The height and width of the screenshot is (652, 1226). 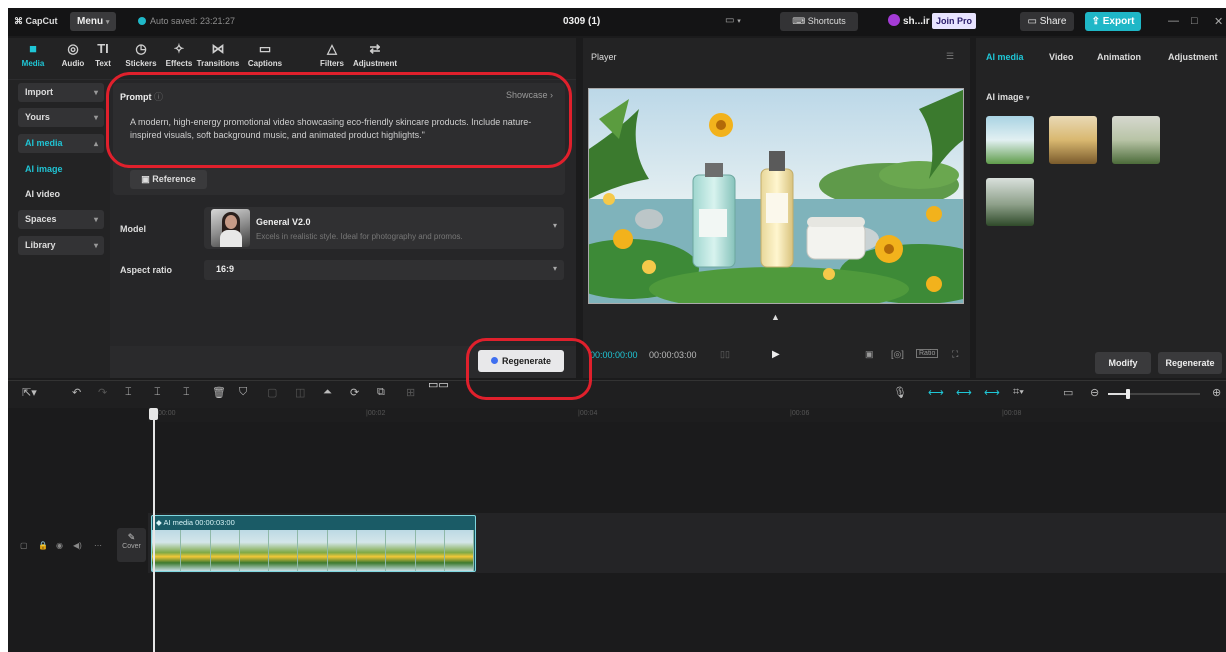 I want to click on mirror-icon: ⏶, so click(x=327, y=392).